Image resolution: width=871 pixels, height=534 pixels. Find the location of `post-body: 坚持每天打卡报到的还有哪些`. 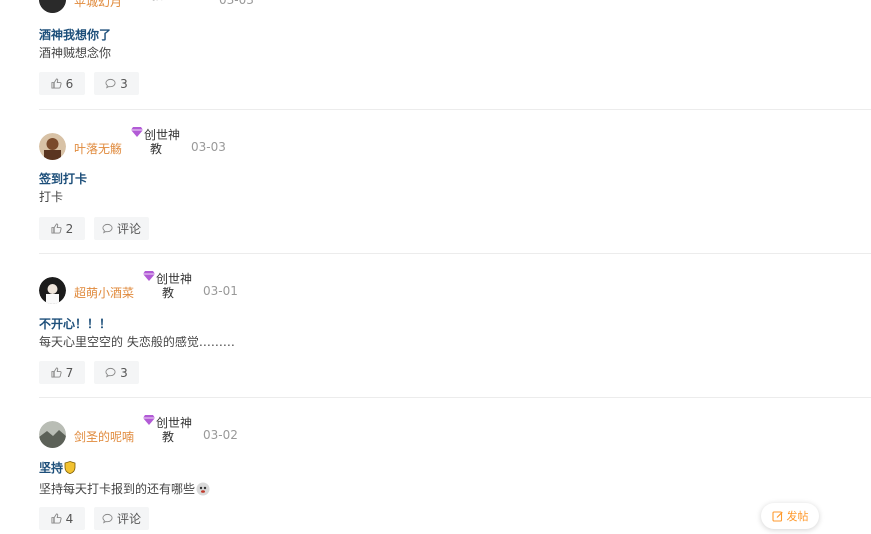

post-body: 坚持每天打卡报到的还有哪些 is located at coordinates (124, 488).